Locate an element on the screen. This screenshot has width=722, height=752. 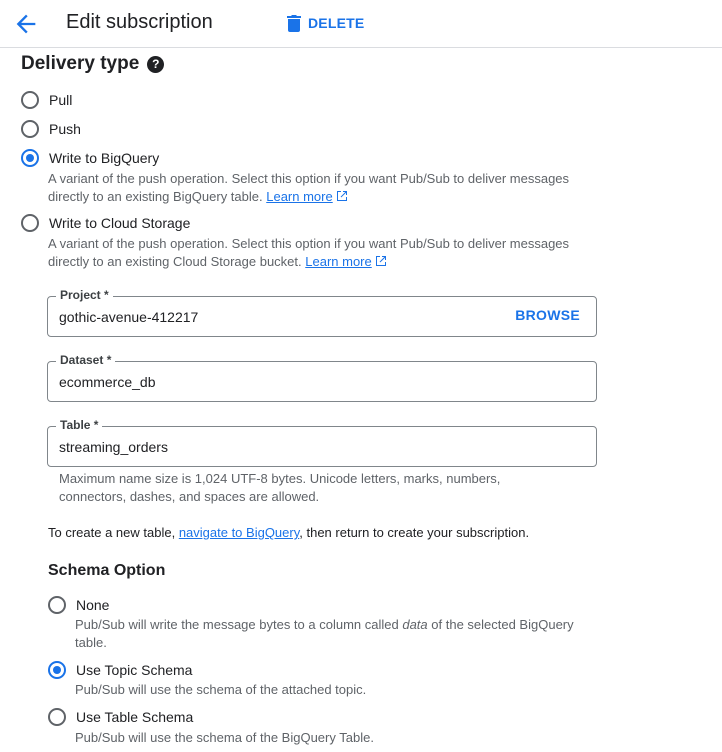
table-field-label: Table * is located at coordinates (79, 425).